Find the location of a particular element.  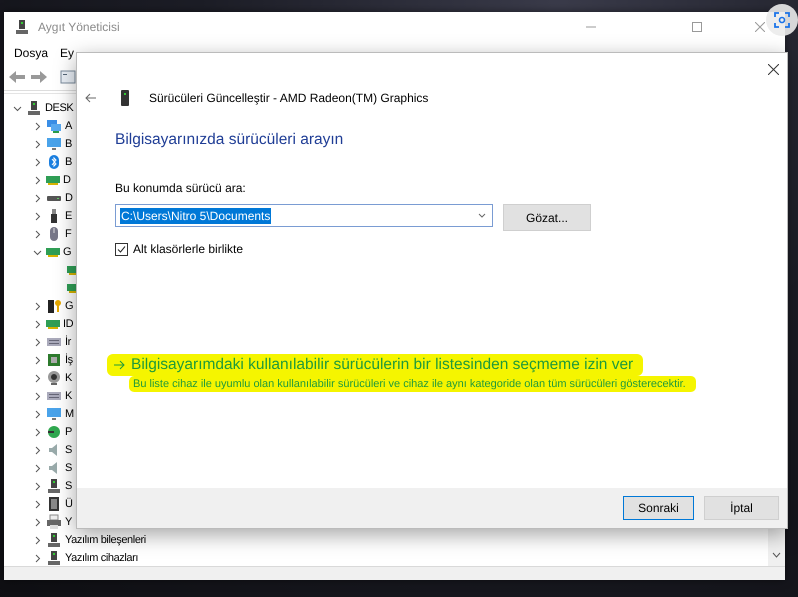

lens-button is located at coordinates (782, 20).